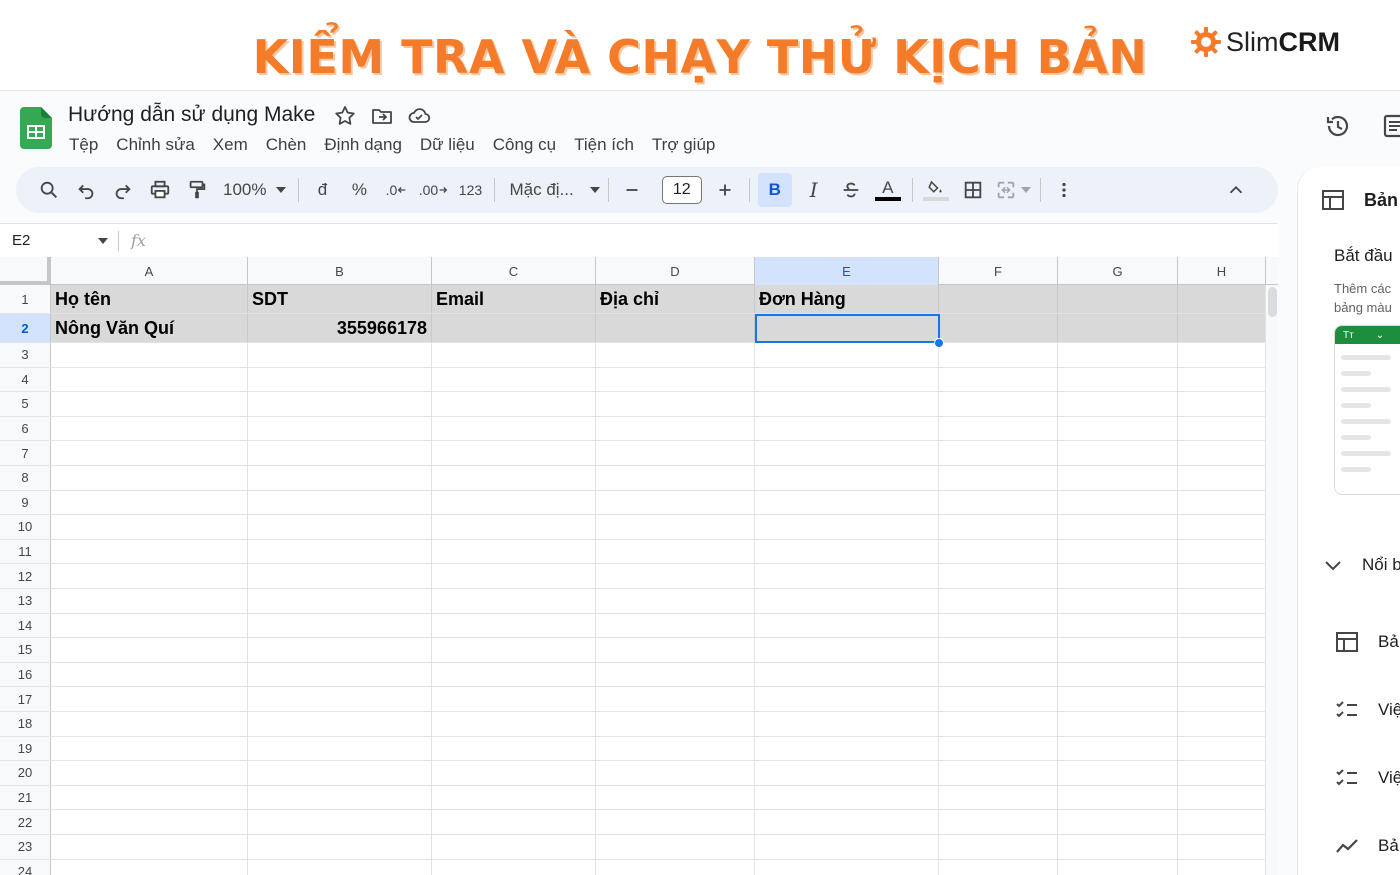 The image size is (1400, 875). Describe the element at coordinates (25, 355) in the screenshot. I see `row-header: 3` at that location.